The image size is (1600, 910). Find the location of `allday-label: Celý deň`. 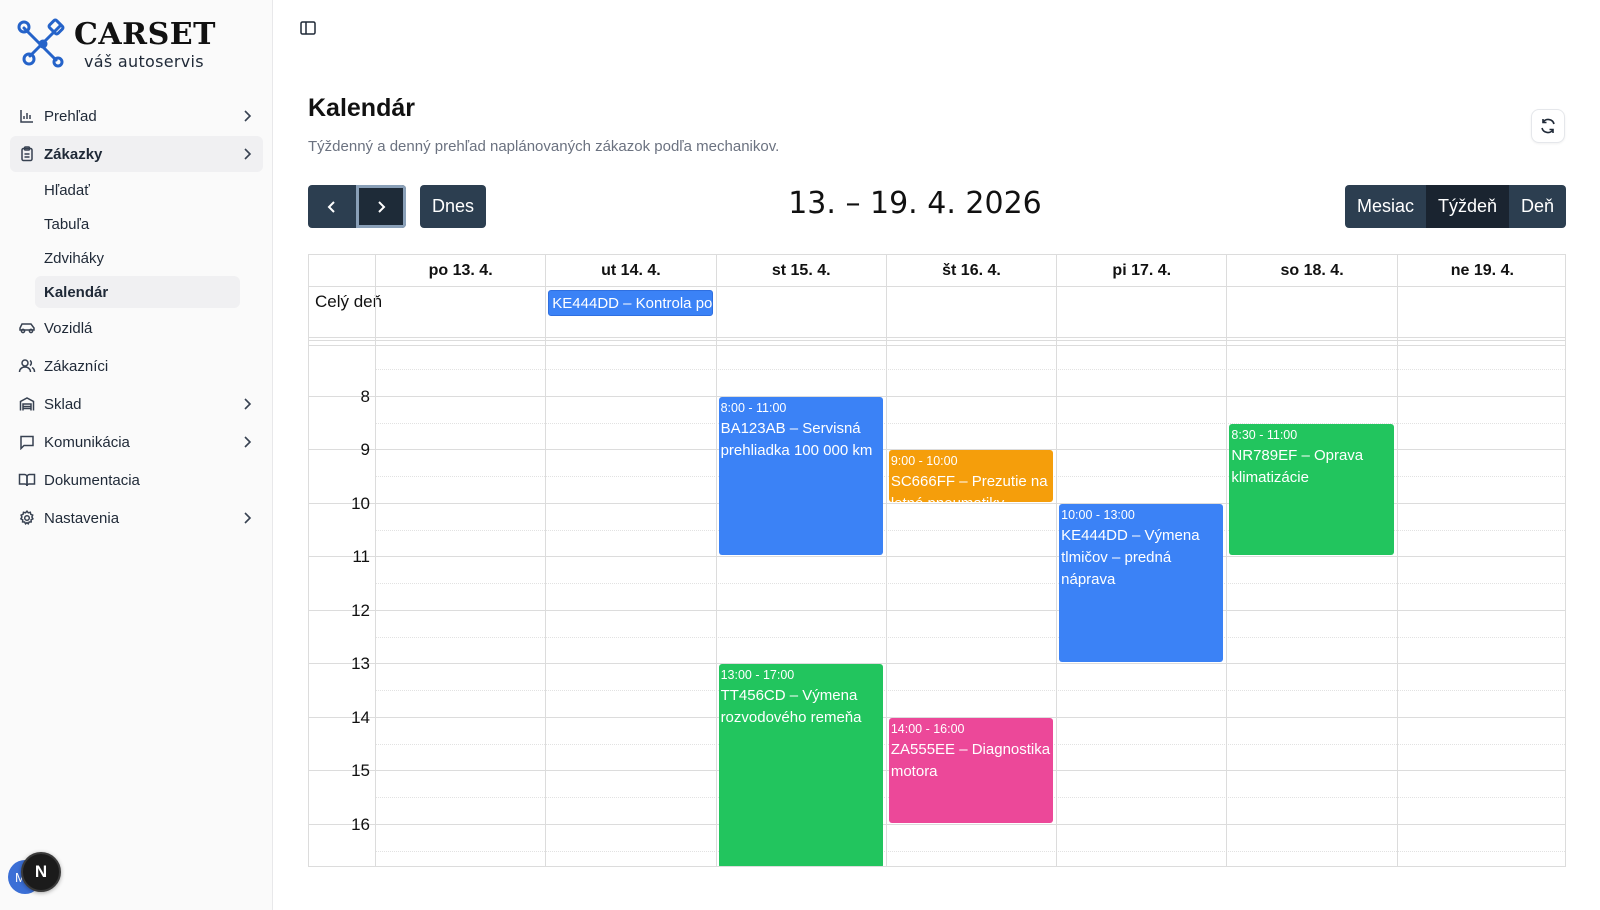

allday-label: Celý deň is located at coordinates (349, 301).